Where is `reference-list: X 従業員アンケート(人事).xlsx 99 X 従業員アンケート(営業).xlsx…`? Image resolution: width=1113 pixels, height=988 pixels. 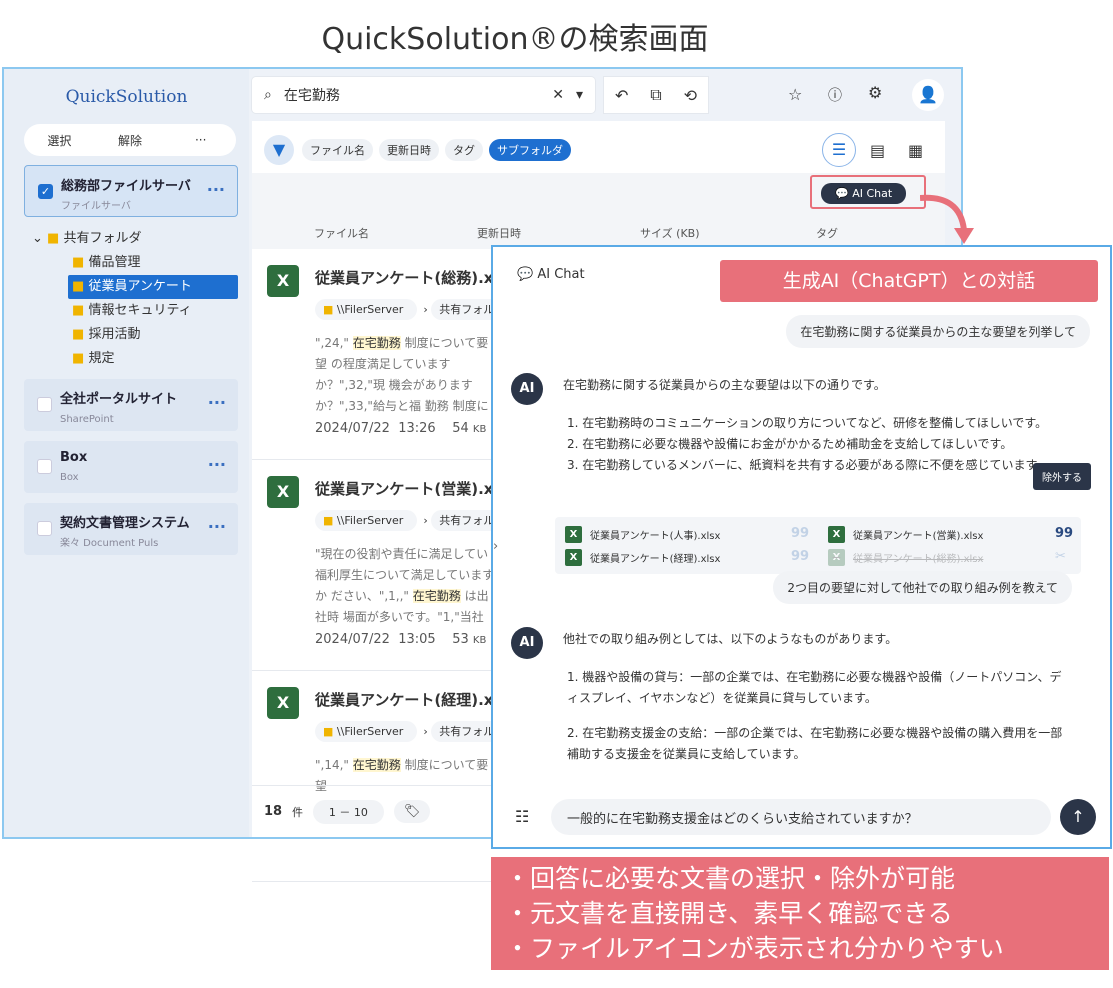
reference-list: X 従業員アンケート(人事).xlsx 99 X 従業員アンケート(営業).xlsx… is located at coordinates (818, 545).